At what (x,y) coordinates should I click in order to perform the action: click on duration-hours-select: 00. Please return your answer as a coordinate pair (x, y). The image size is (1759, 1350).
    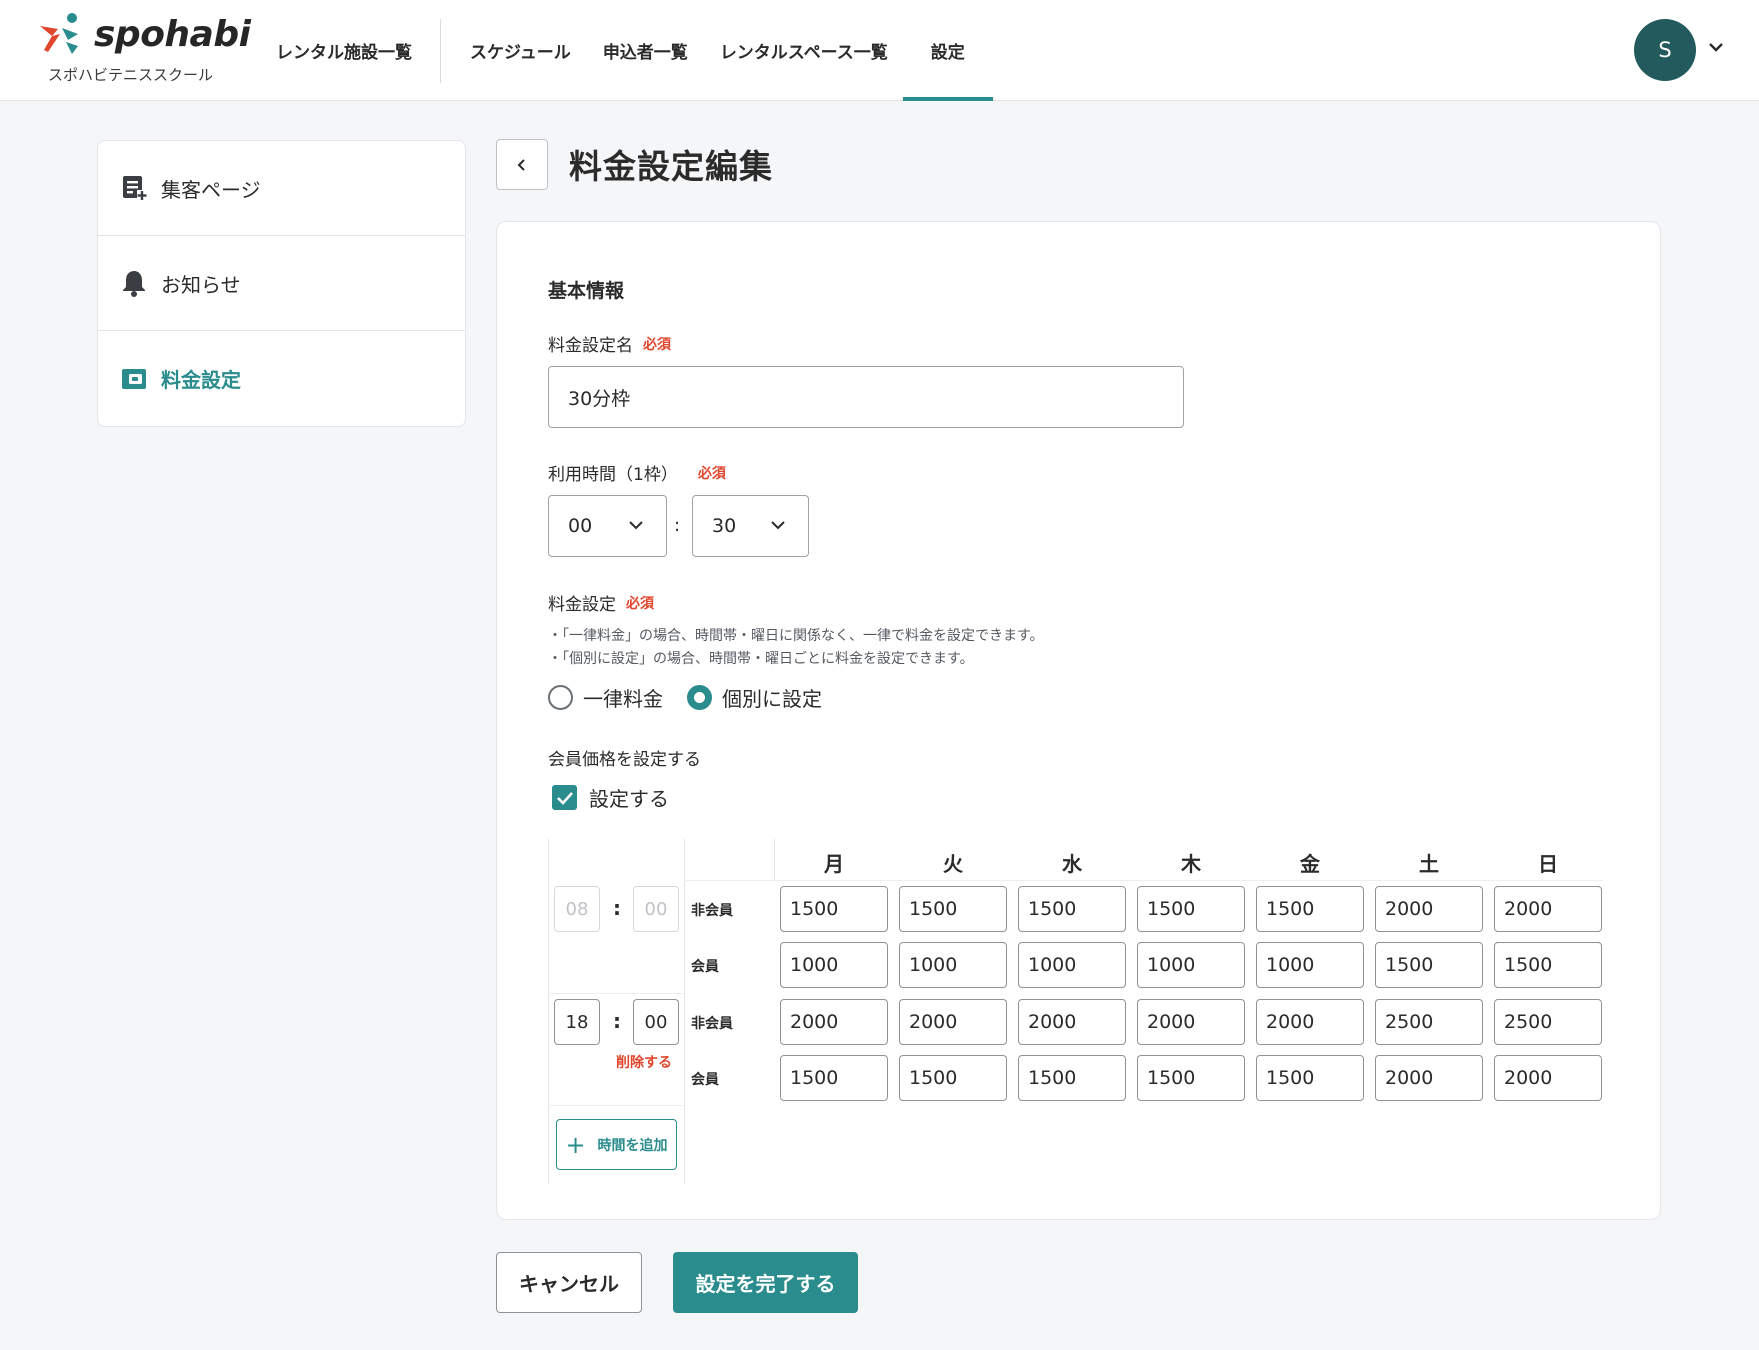
    Looking at the image, I should click on (607, 526).